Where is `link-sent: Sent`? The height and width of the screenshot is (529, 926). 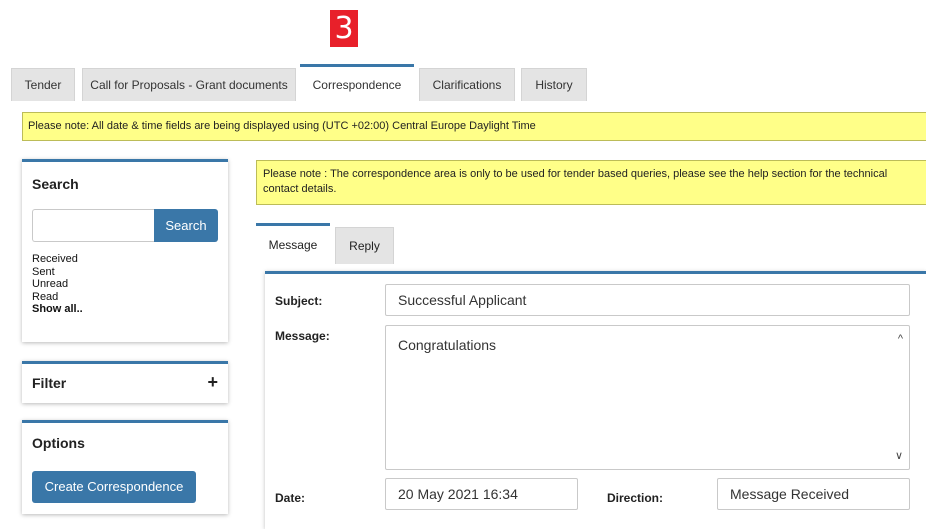 link-sent: Sent is located at coordinates (57, 272).